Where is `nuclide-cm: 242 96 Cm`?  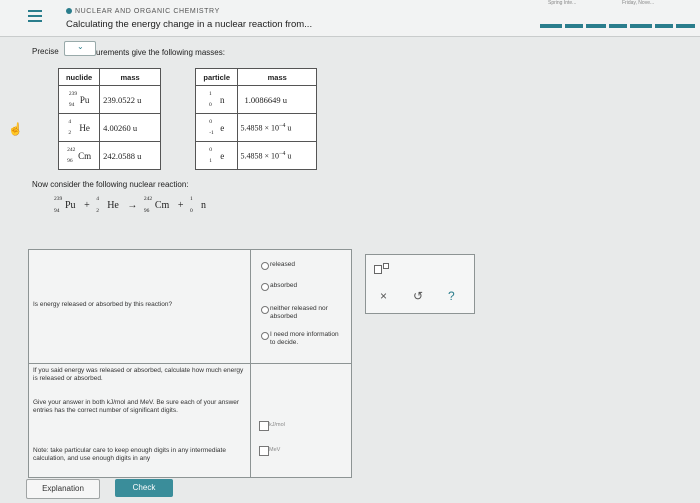
nuclide-cm: 242 96 Cm is located at coordinates (79, 155).